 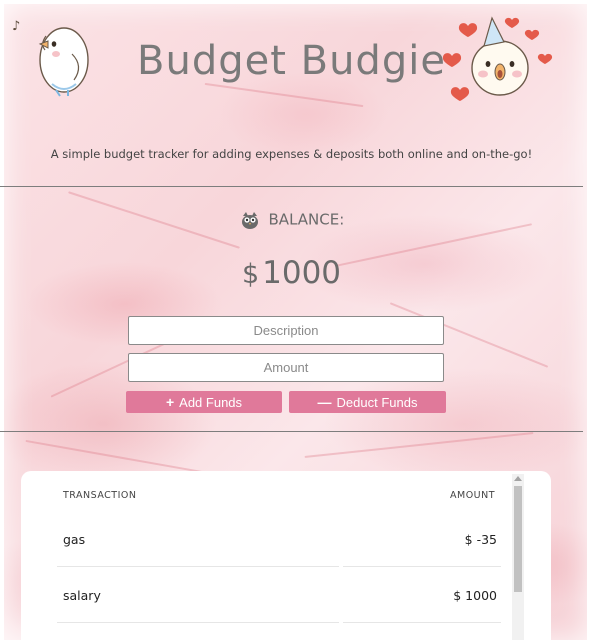 I want to click on budgie-mascot-right, so click(x=497, y=58).